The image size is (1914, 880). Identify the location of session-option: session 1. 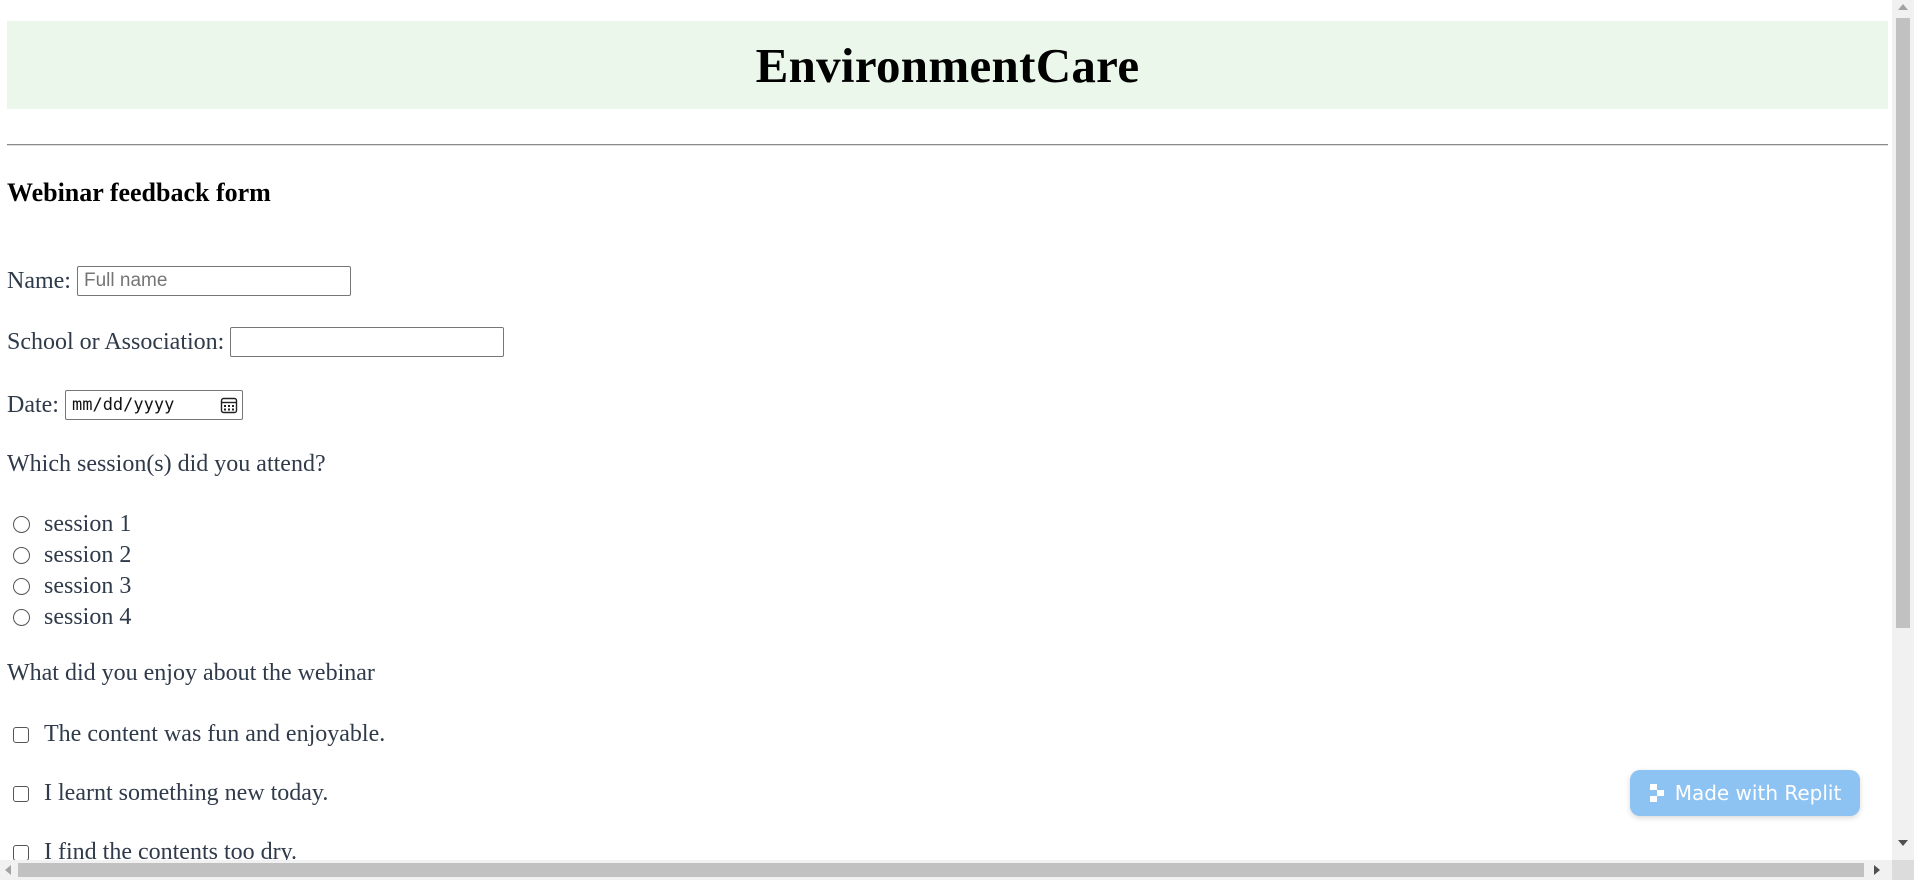
(72, 524).